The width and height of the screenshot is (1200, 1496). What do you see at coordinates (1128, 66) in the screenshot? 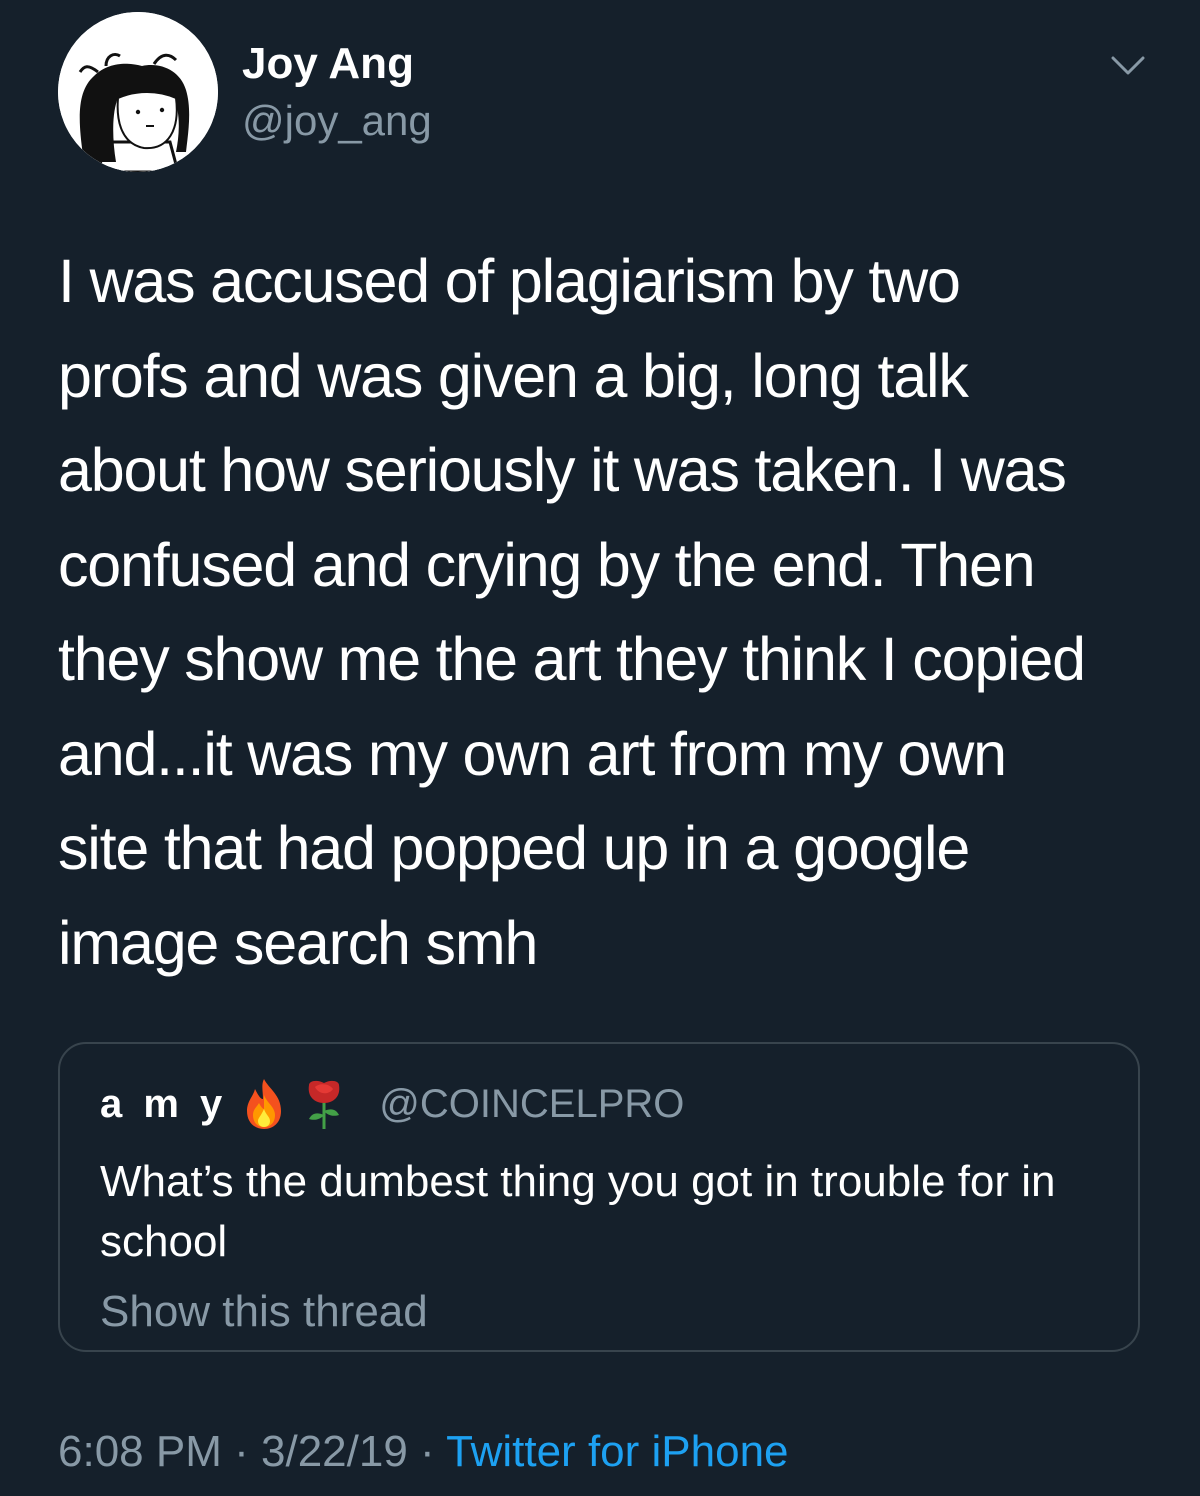
I see `chevron-down-icon` at bounding box center [1128, 66].